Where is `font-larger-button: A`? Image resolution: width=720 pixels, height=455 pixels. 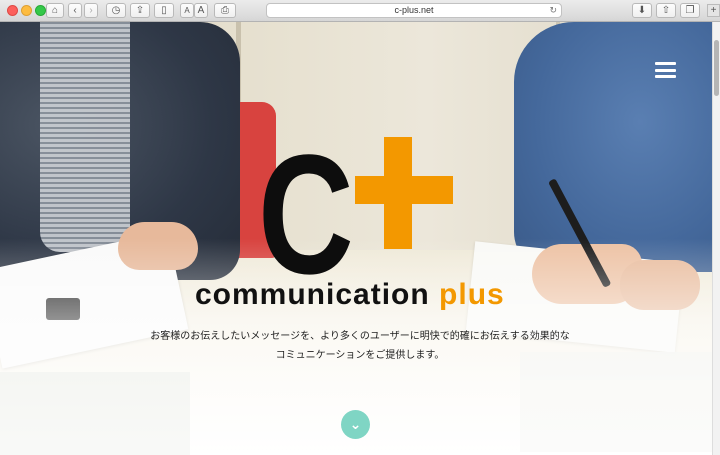 font-larger-button: A is located at coordinates (201, 10).